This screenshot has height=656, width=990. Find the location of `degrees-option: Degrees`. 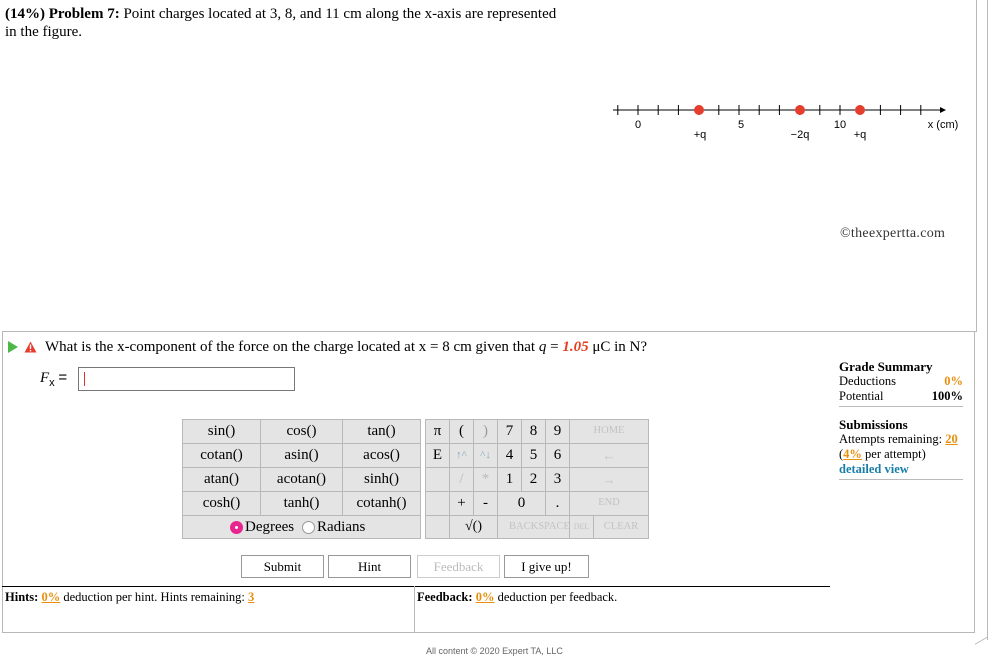

degrees-option: Degrees is located at coordinates (262, 527).